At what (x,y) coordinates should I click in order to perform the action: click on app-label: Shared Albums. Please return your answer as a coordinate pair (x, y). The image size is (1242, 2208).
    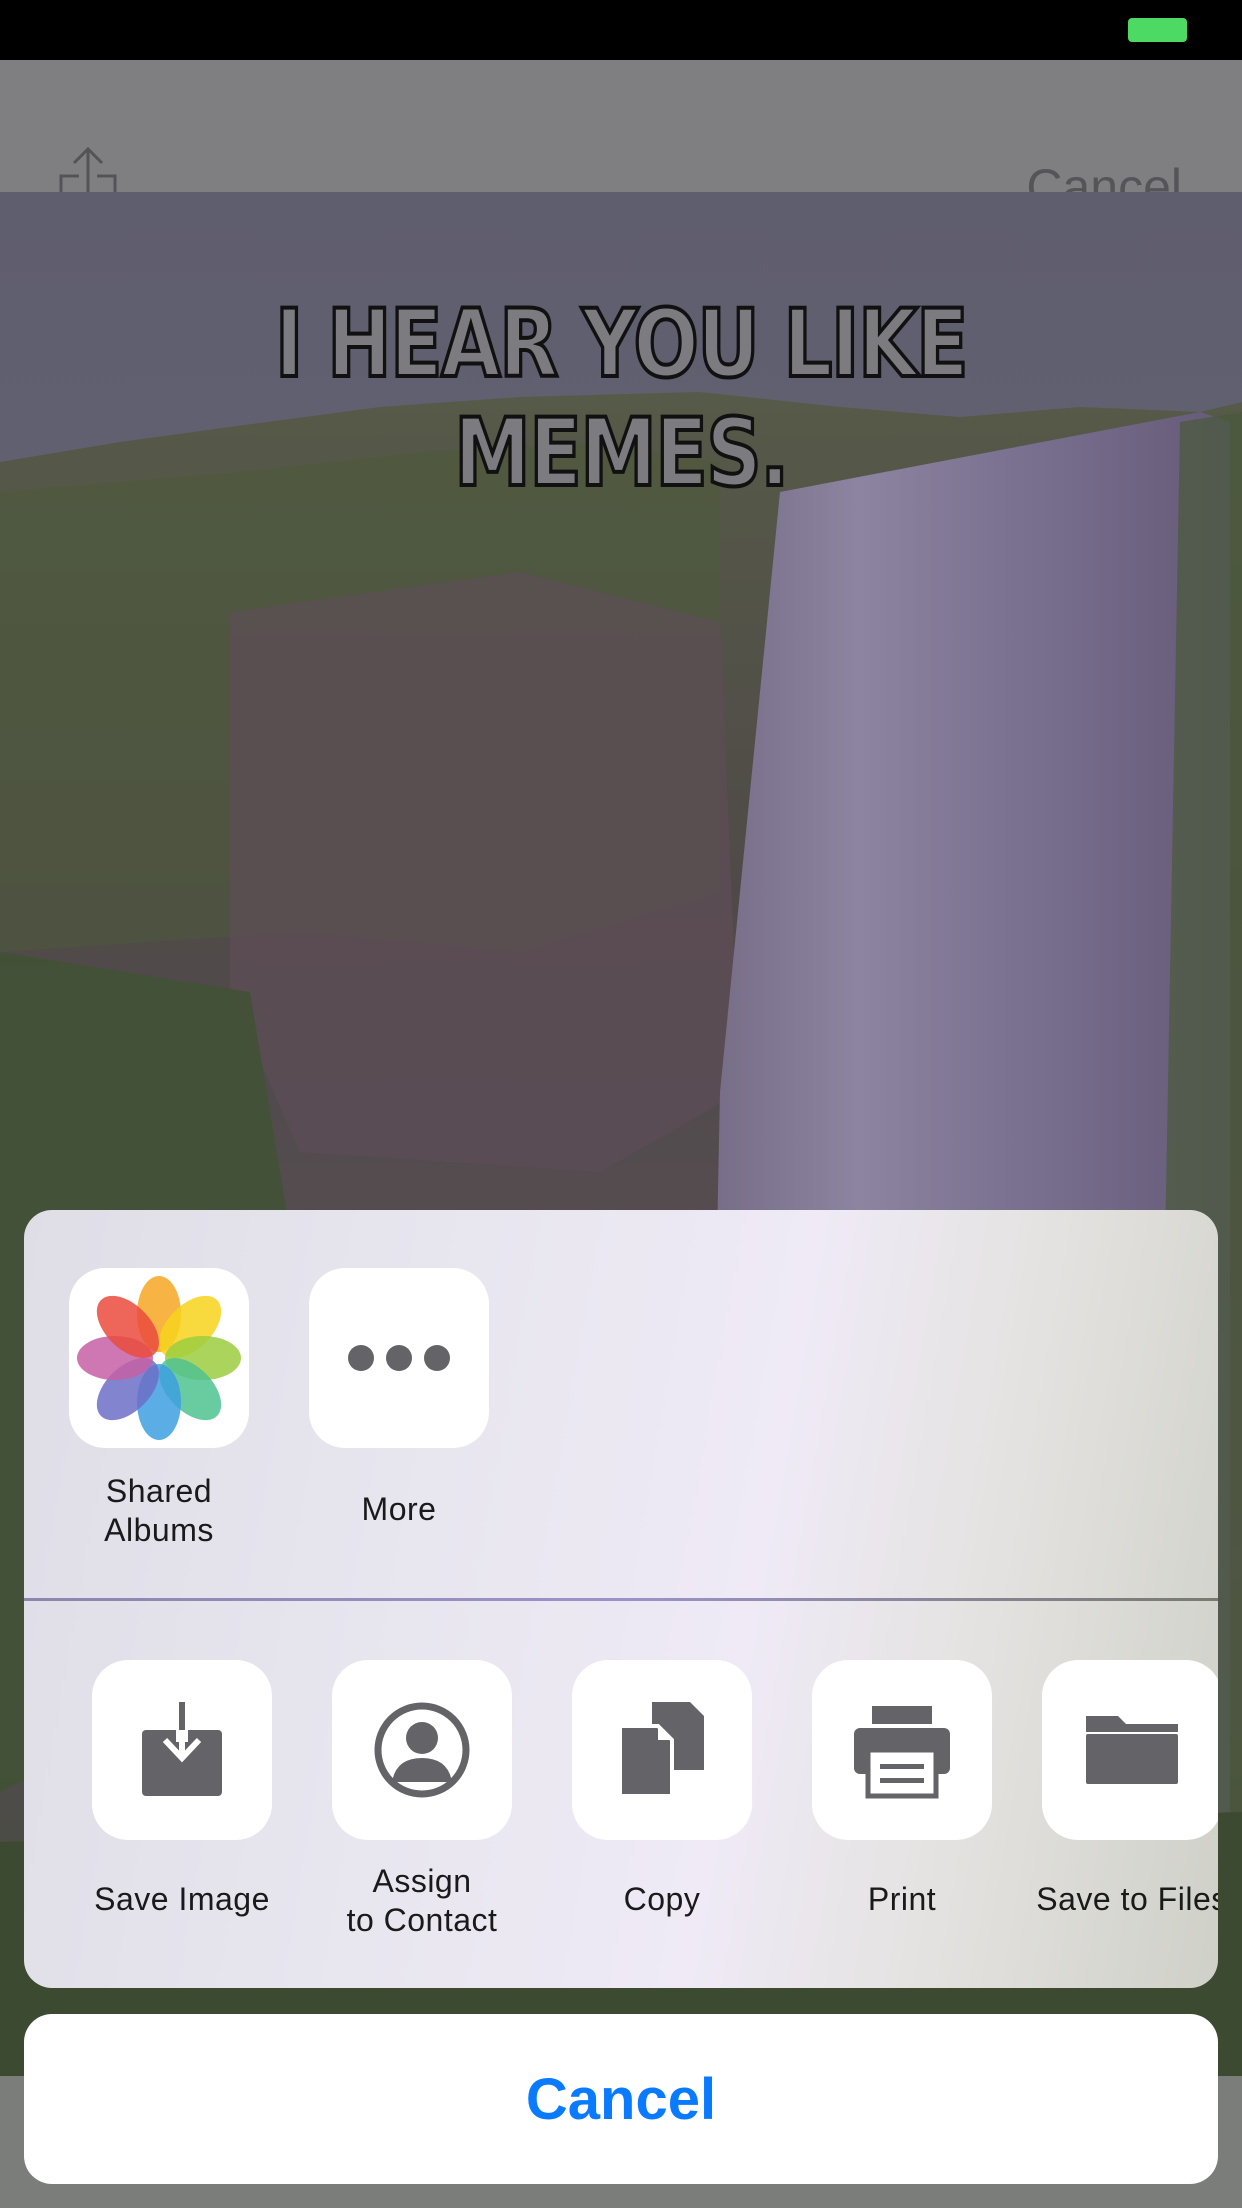
    Looking at the image, I should click on (159, 1510).